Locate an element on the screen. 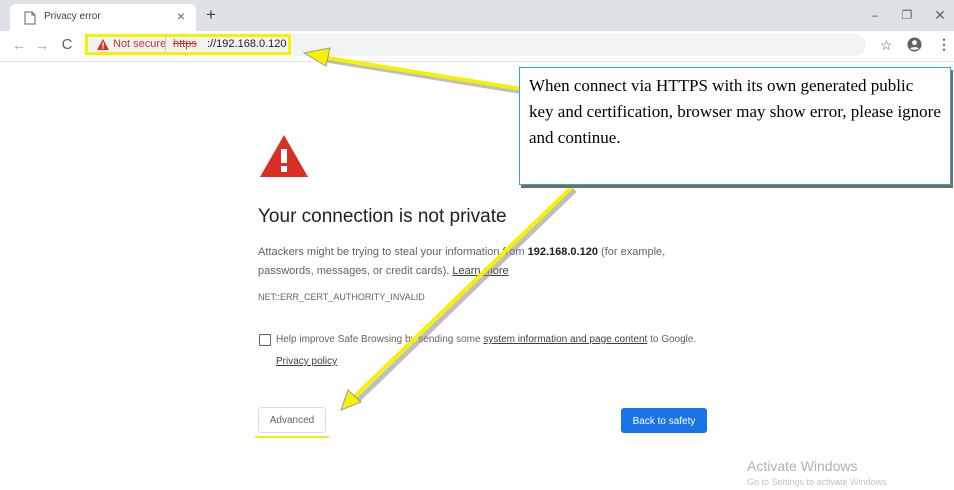  activate-windows-title: Activate Windows is located at coordinates (802, 466).